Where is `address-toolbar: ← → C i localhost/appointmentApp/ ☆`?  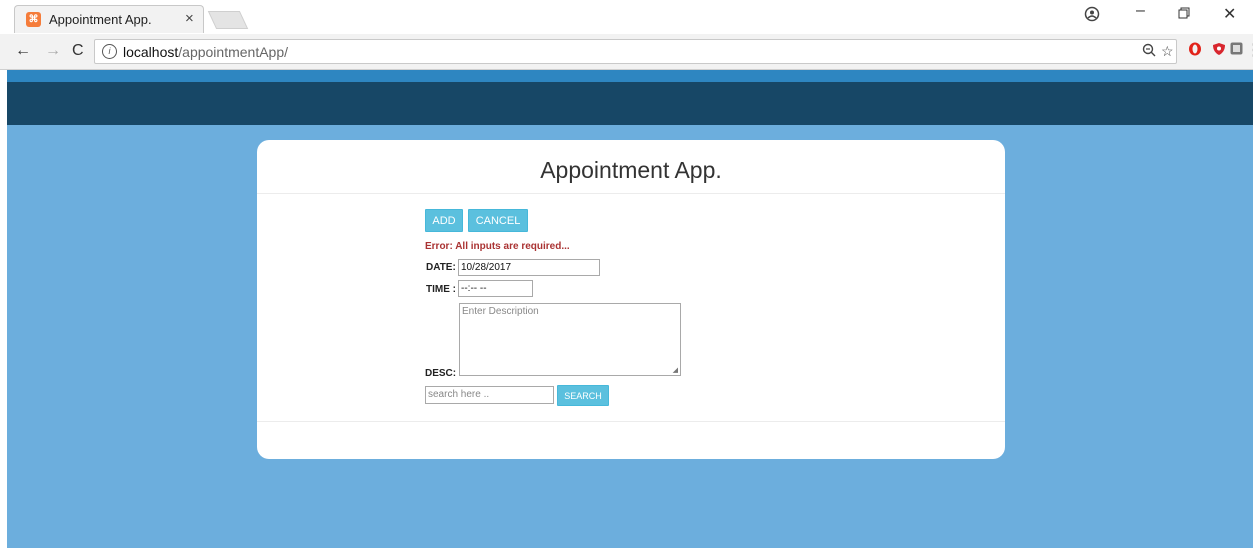 address-toolbar: ← → C i localhost/appointmentApp/ ☆ is located at coordinates (626, 52).